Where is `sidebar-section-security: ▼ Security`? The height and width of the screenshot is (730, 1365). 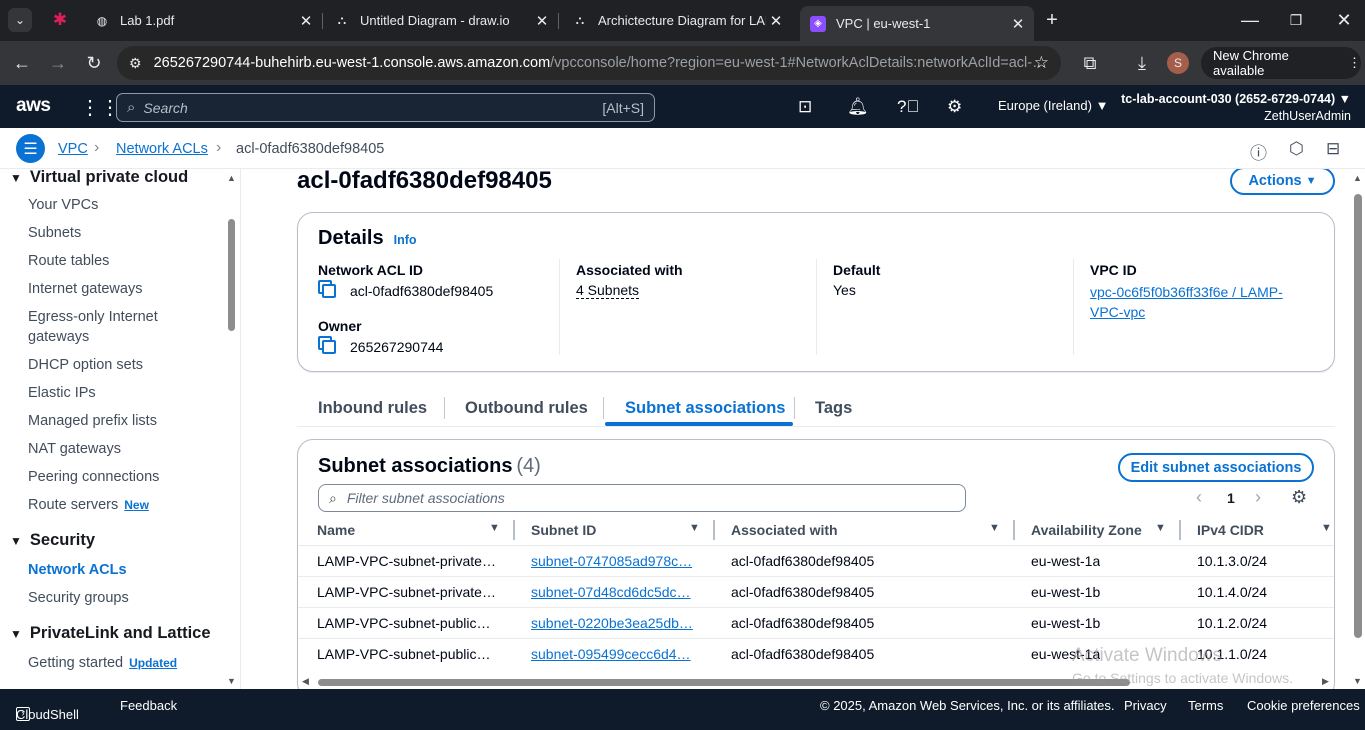
sidebar-section-security: ▼ Security is located at coordinates (52, 540).